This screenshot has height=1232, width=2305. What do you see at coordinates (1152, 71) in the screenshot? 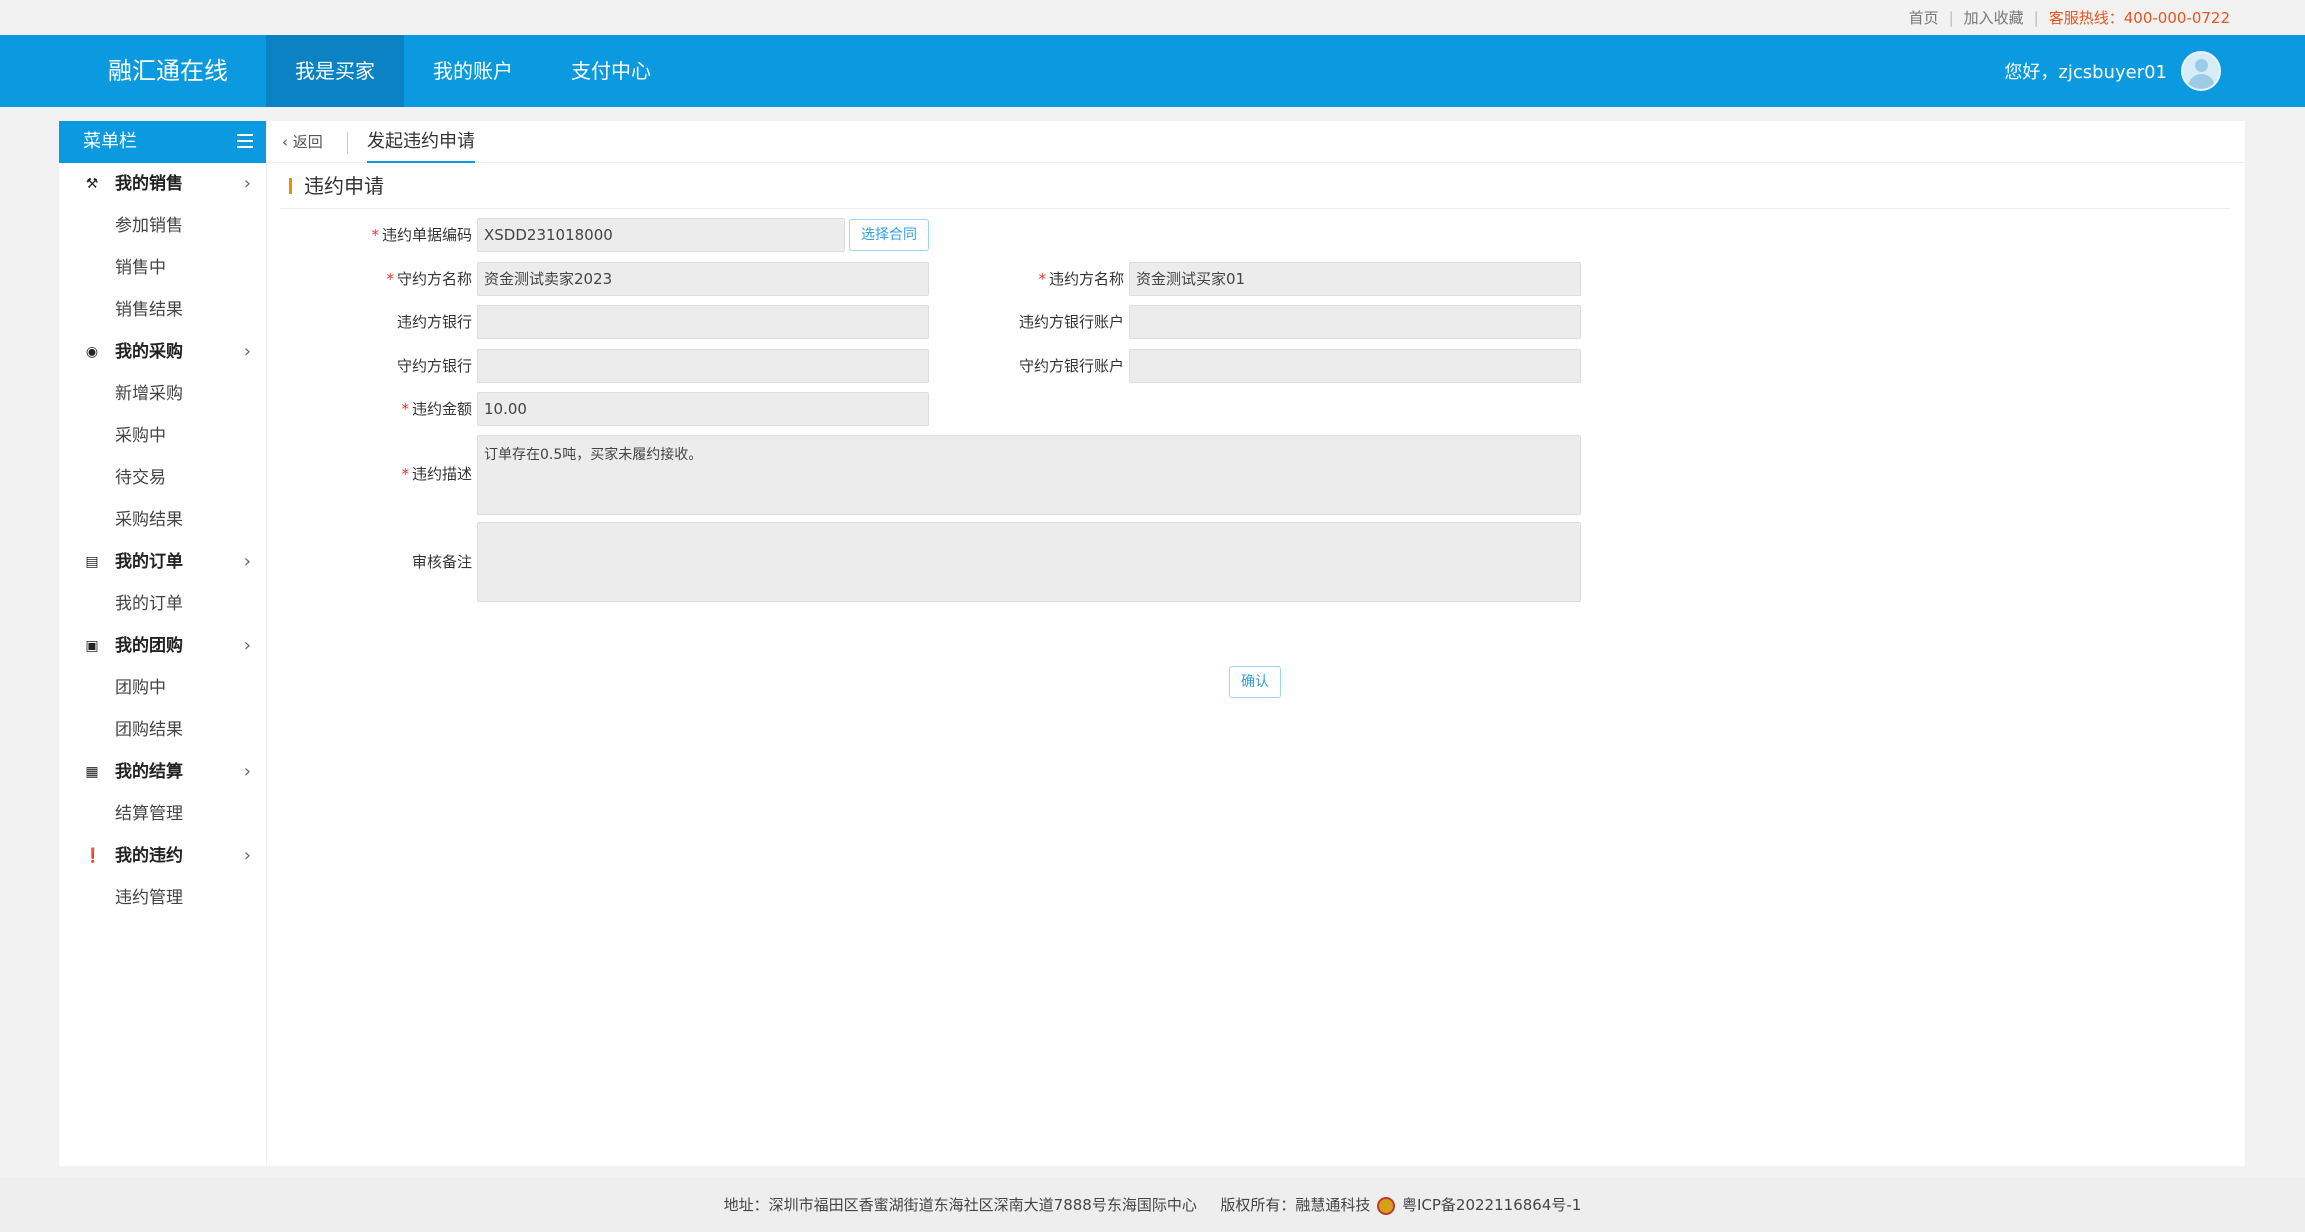
I see `main-header: 融汇通在线 我是买家 我的账户 支付中心 您好，zjcsbuyer01` at bounding box center [1152, 71].